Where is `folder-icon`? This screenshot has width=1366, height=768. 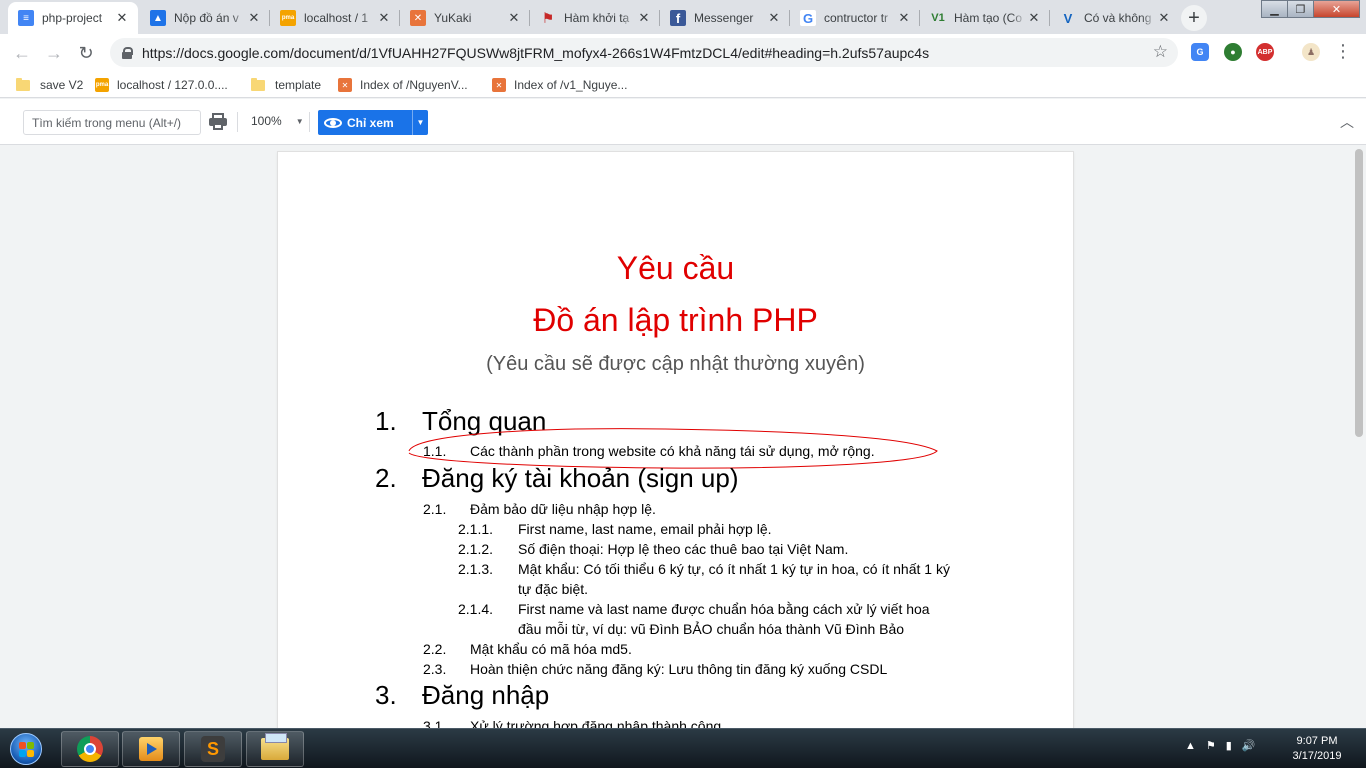 folder-icon is located at coordinates (258, 84).